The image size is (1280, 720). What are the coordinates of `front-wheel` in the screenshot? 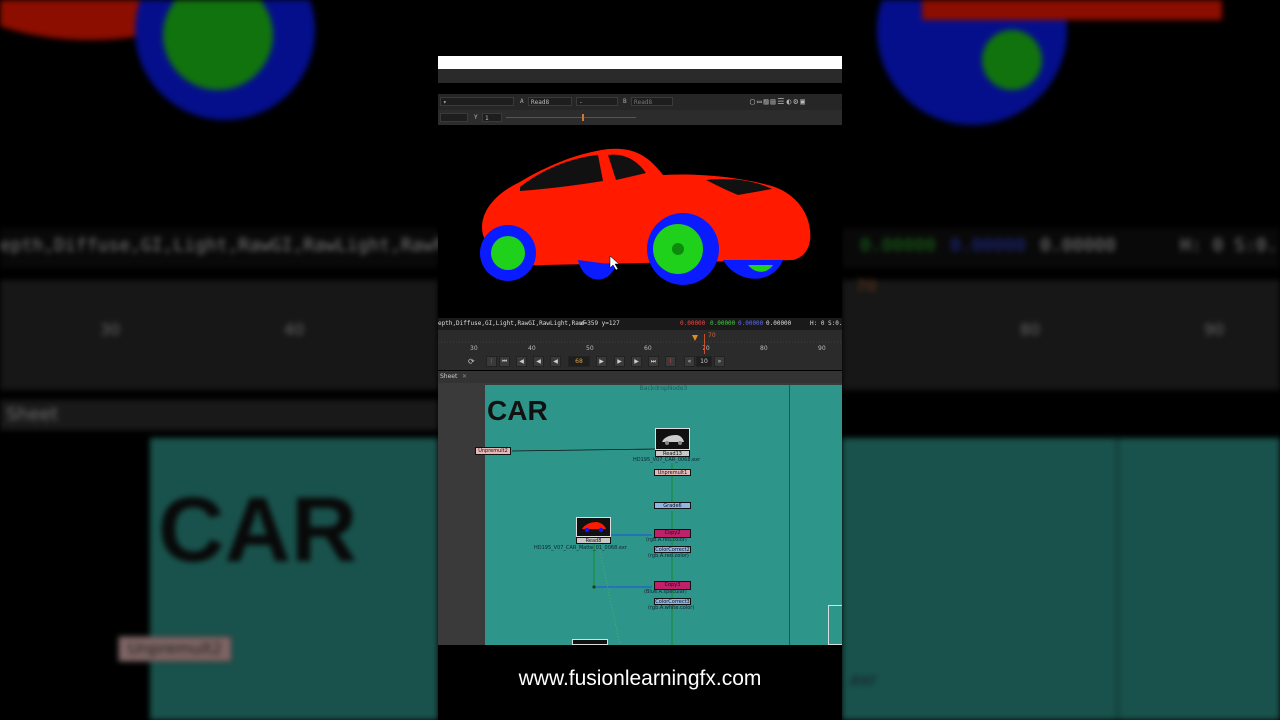 It's located at (508, 253).